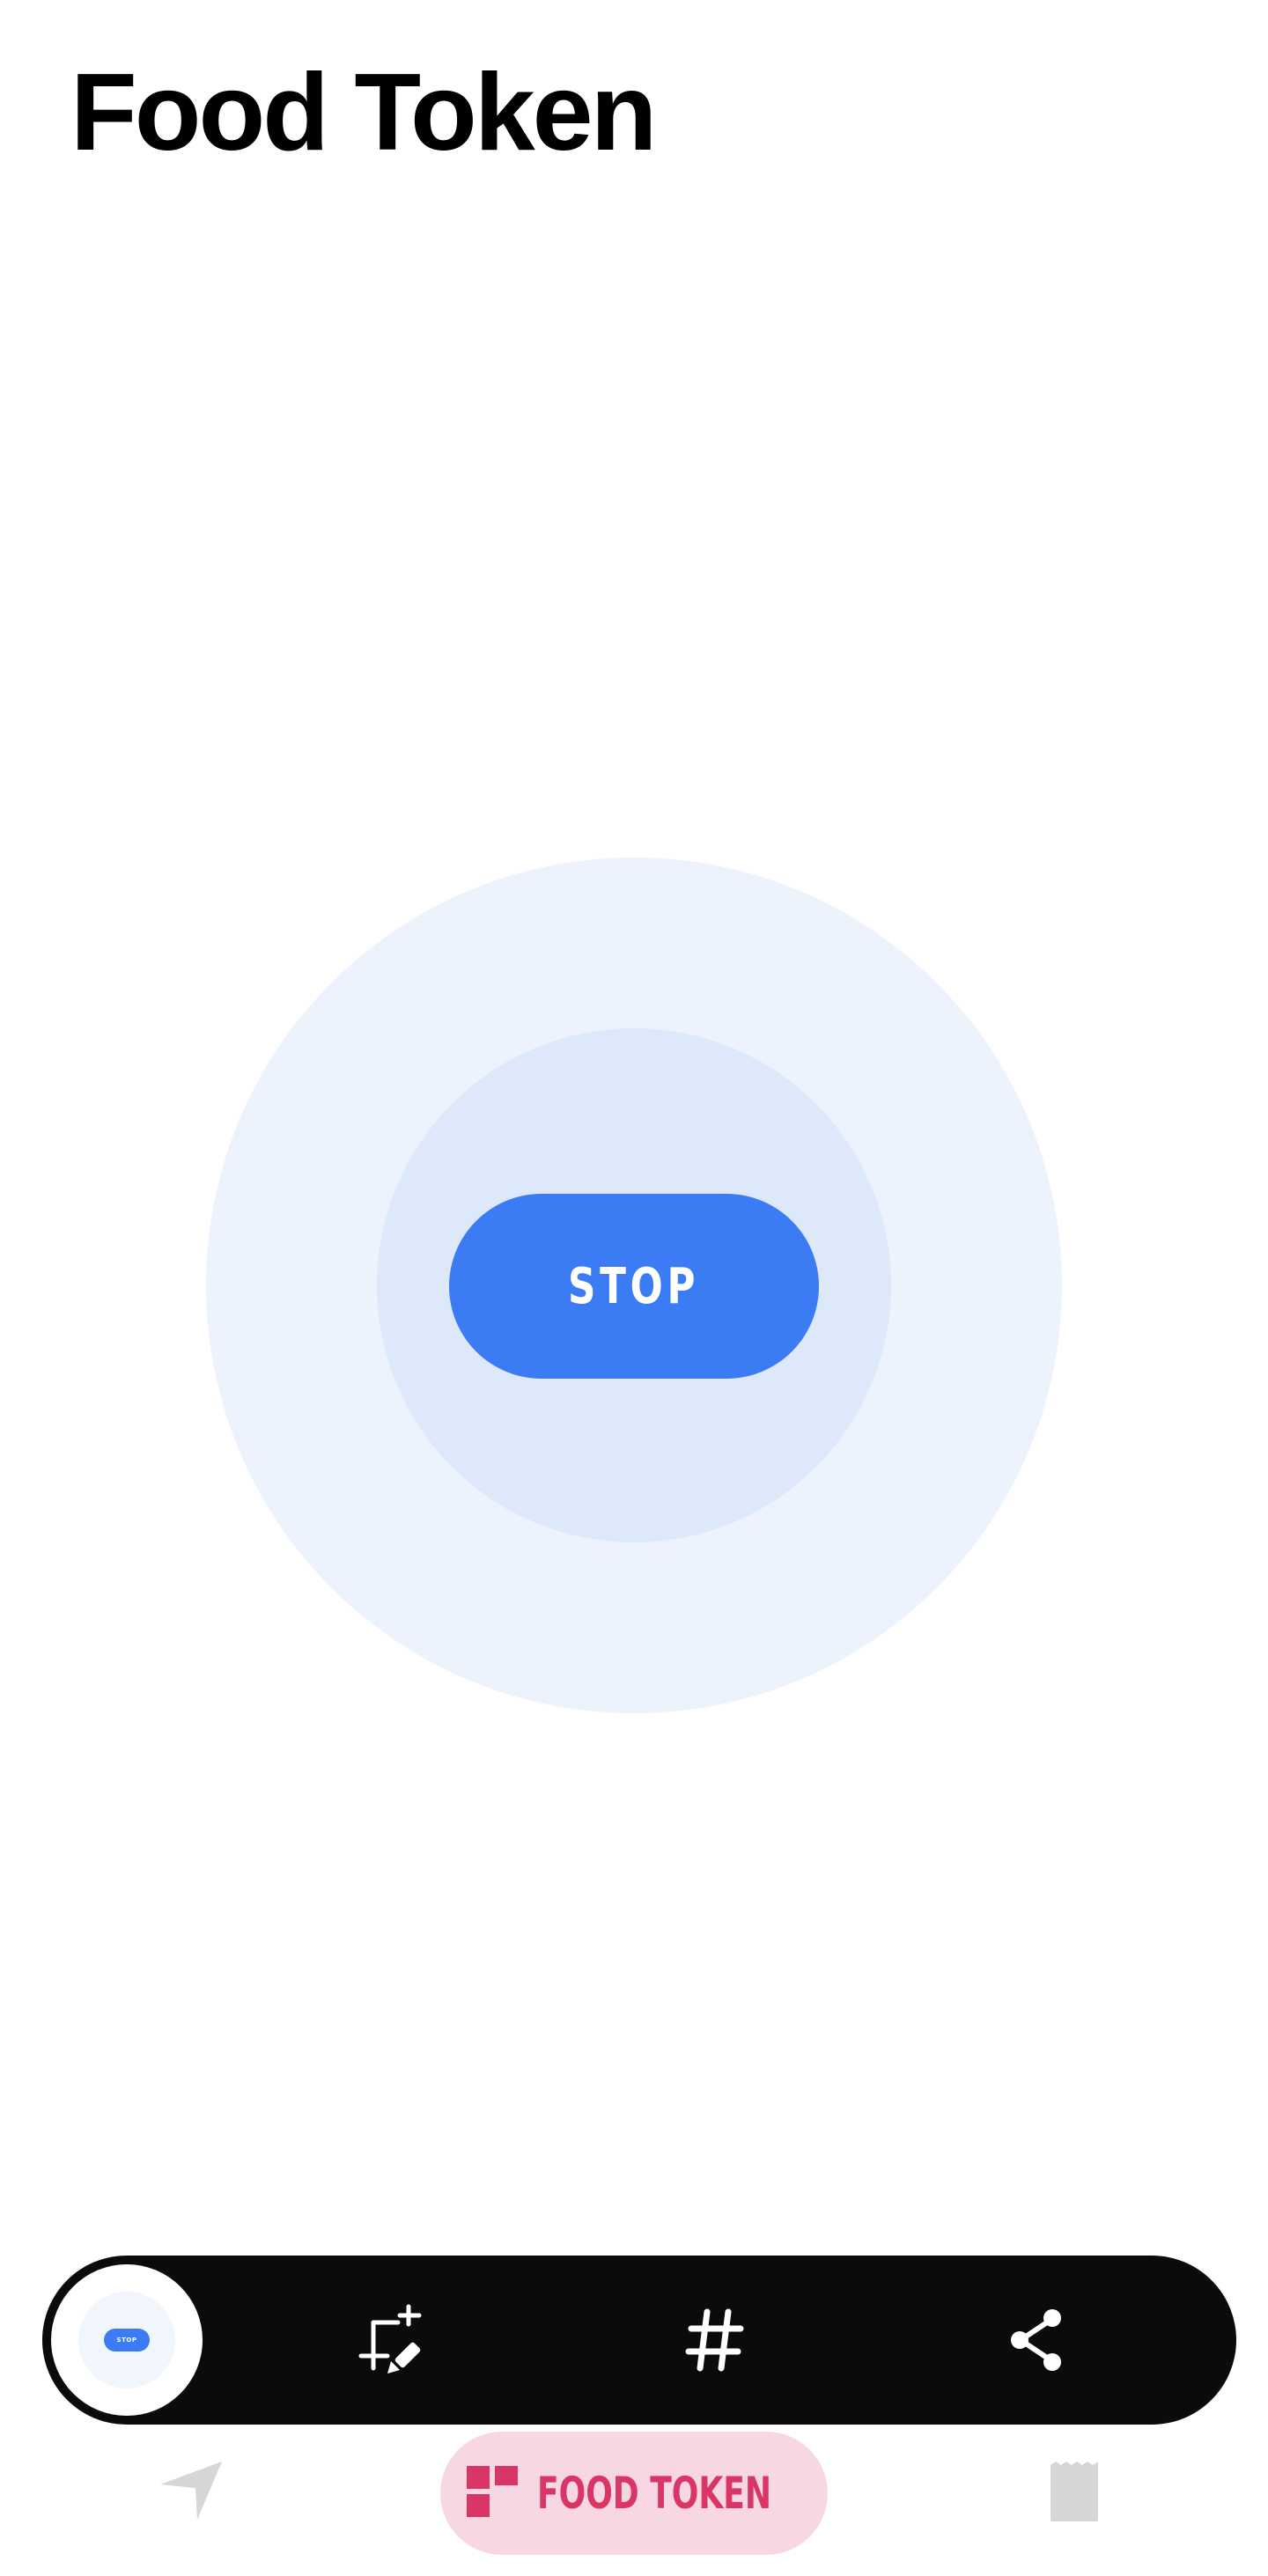 This screenshot has width=1268, height=2576. I want to click on page-title: Food Token, so click(363, 113).